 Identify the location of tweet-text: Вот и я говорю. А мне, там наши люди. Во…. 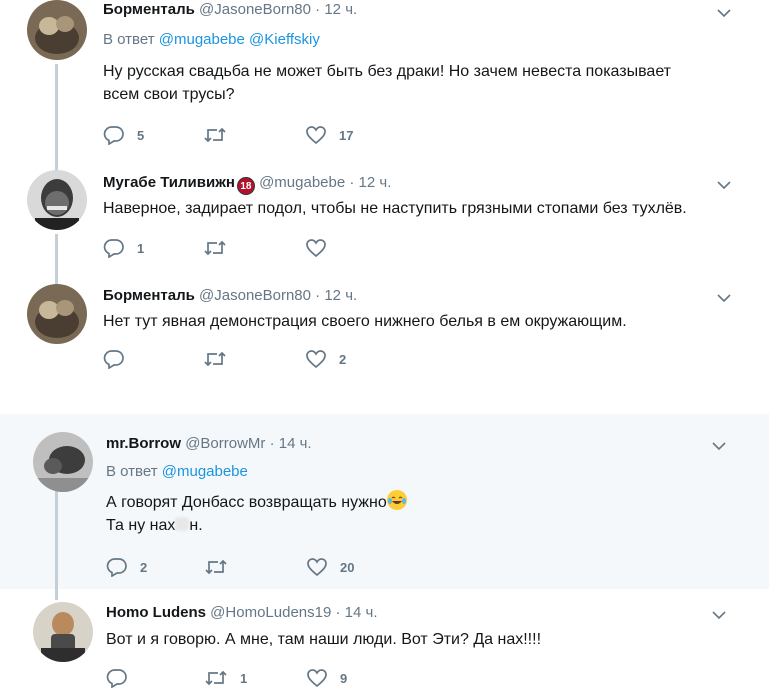
(426, 639).